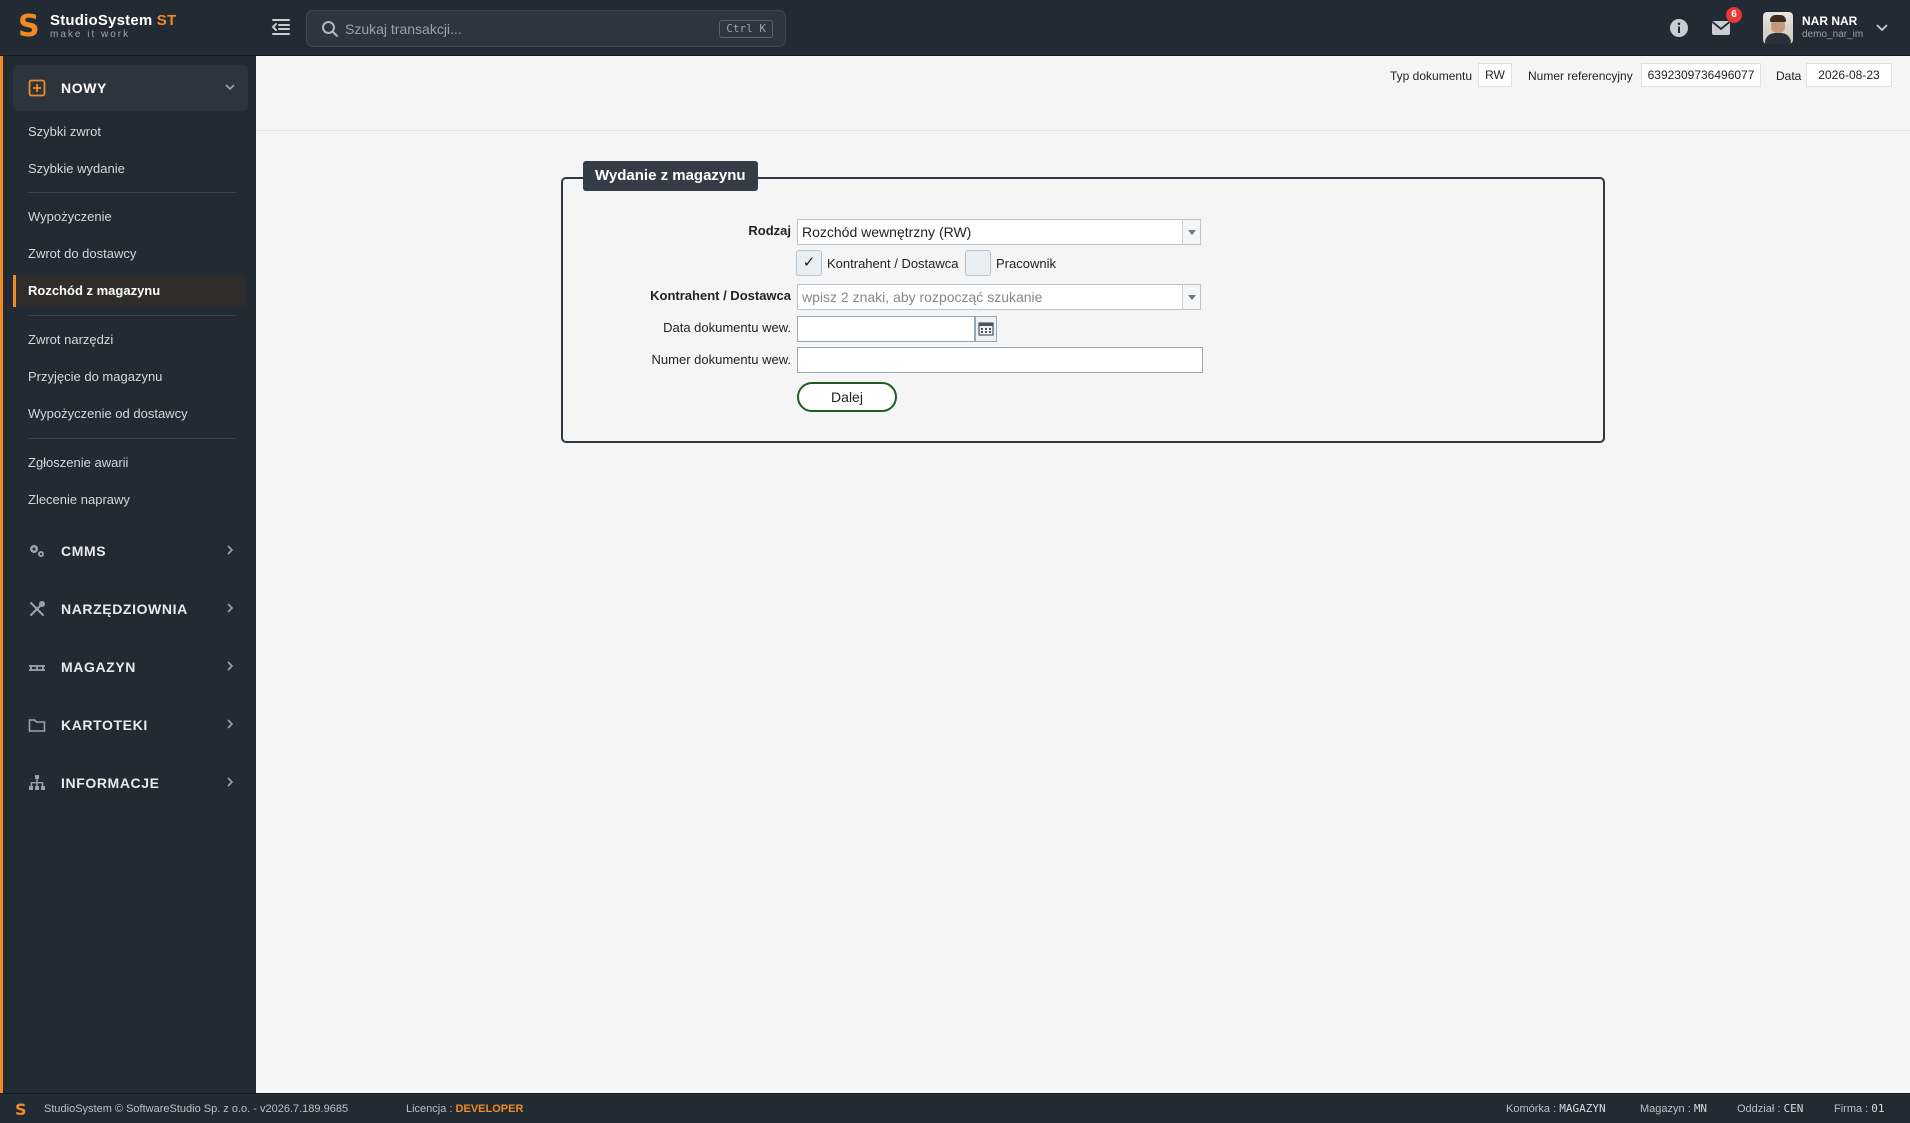  What do you see at coordinates (166, 20) in the screenshot?
I see `app-name-suffix: ST` at bounding box center [166, 20].